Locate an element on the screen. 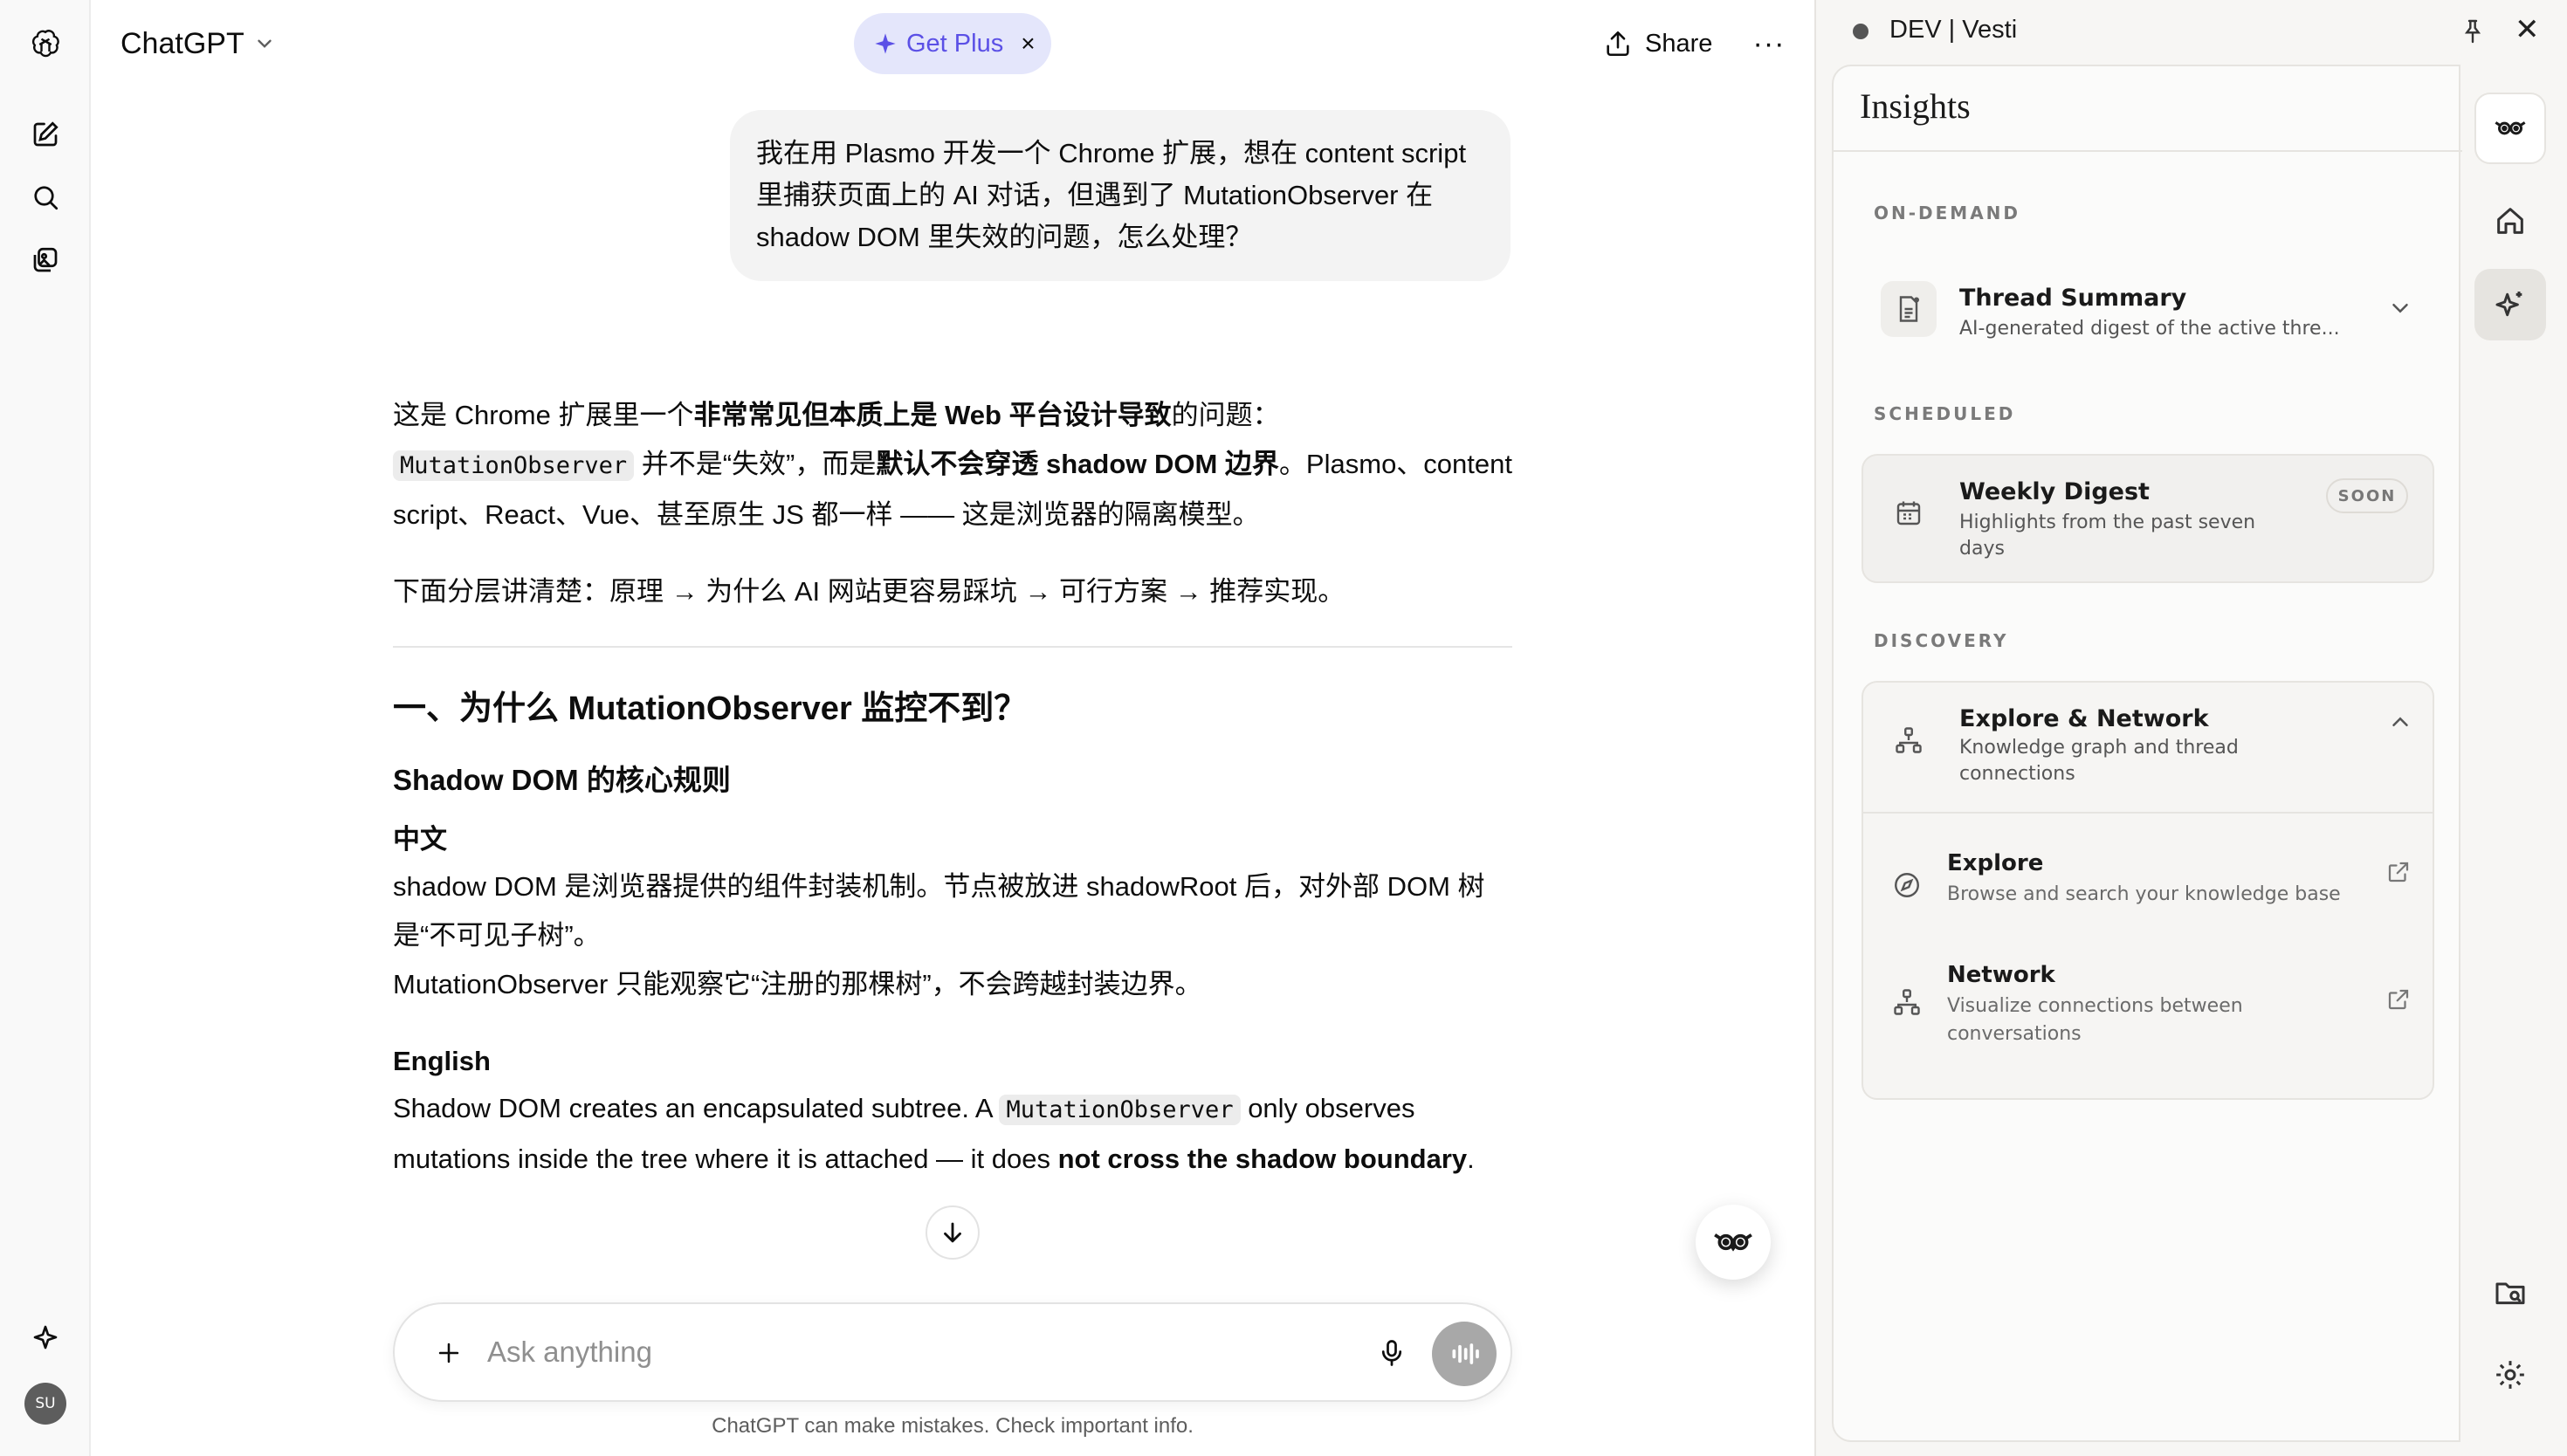 Image resolution: width=2567 pixels, height=1456 pixels. chinese-label: 中文 is located at coordinates (420, 839).